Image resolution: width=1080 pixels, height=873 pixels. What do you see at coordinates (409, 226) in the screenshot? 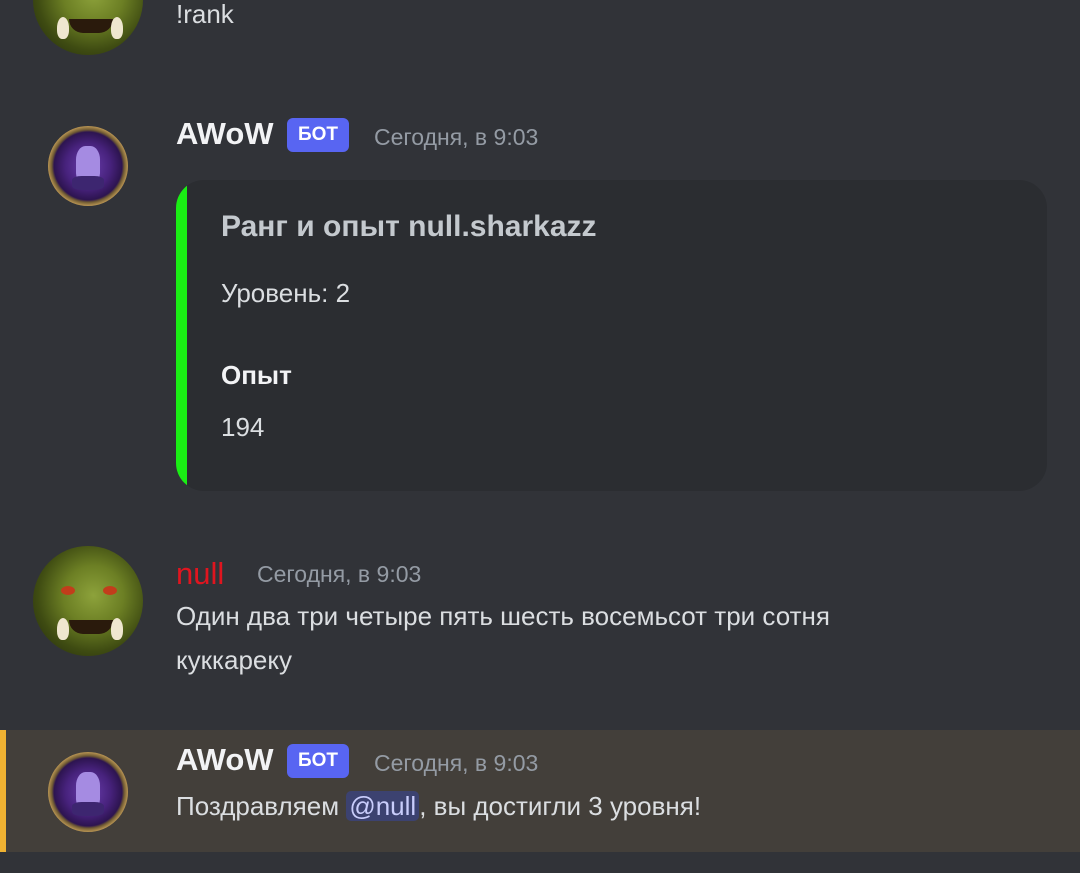
I see `embed-title: Ранг и опыт null.sharkazz` at bounding box center [409, 226].